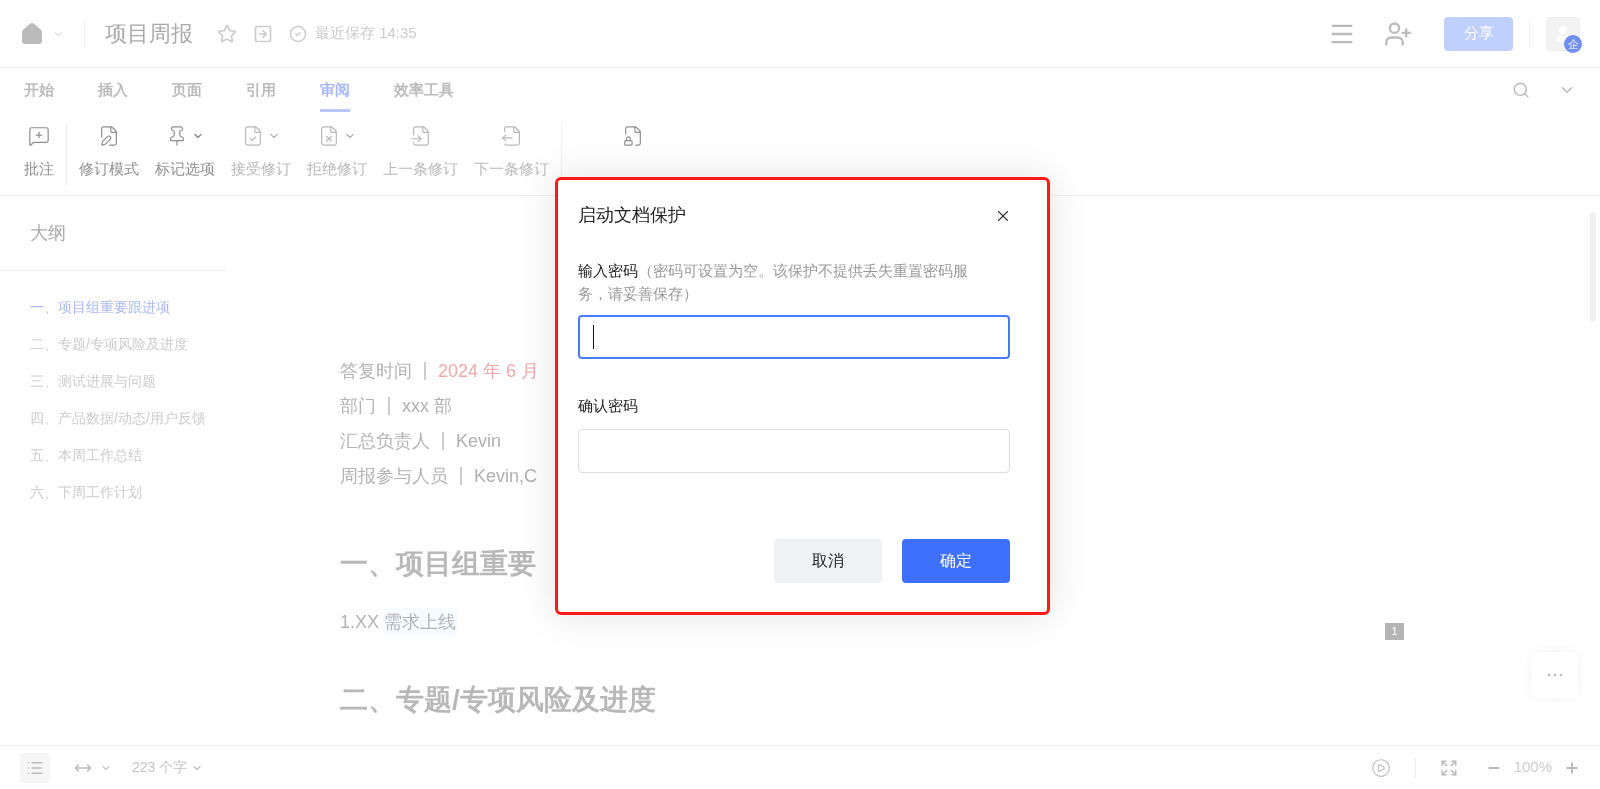  Describe the element at coordinates (794, 337) in the screenshot. I see `password-field` at that location.